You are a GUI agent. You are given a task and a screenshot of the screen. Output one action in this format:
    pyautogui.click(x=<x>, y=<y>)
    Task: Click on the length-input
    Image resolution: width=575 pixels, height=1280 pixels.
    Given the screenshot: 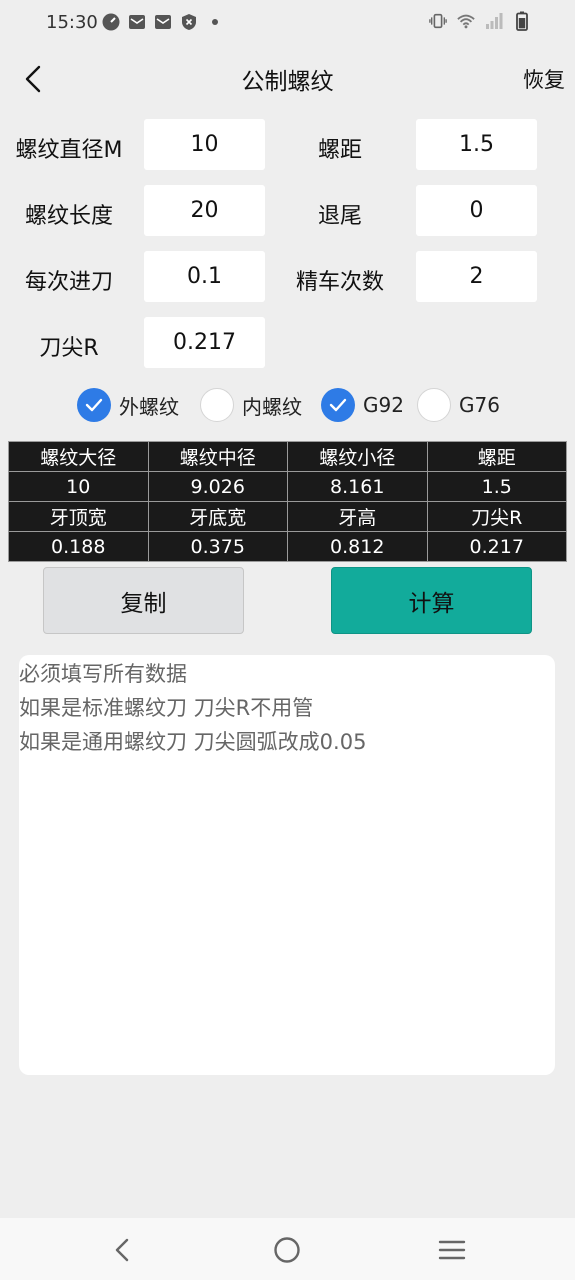 What is the action you would take?
    pyautogui.click(x=204, y=210)
    